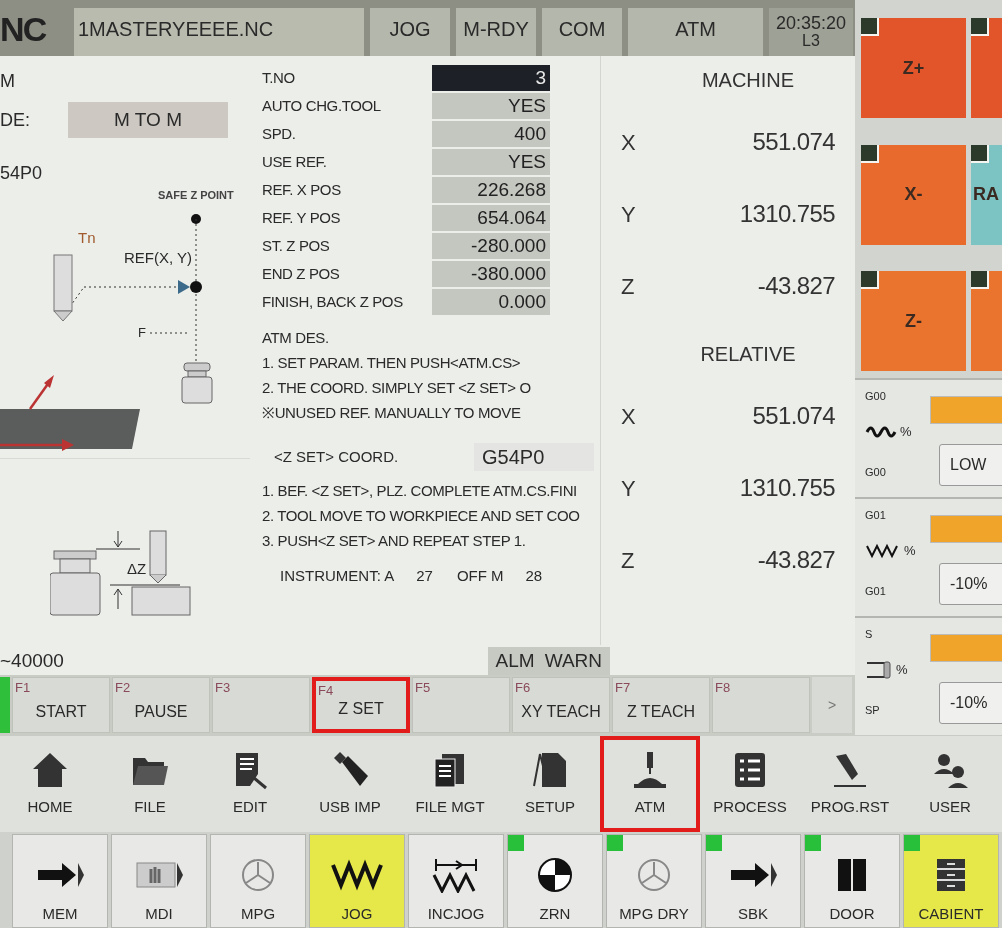 The width and height of the screenshot is (1002, 928). Describe the element at coordinates (196, 195) in the screenshot. I see `diagram-label: SAFE Z POINT` at that location.